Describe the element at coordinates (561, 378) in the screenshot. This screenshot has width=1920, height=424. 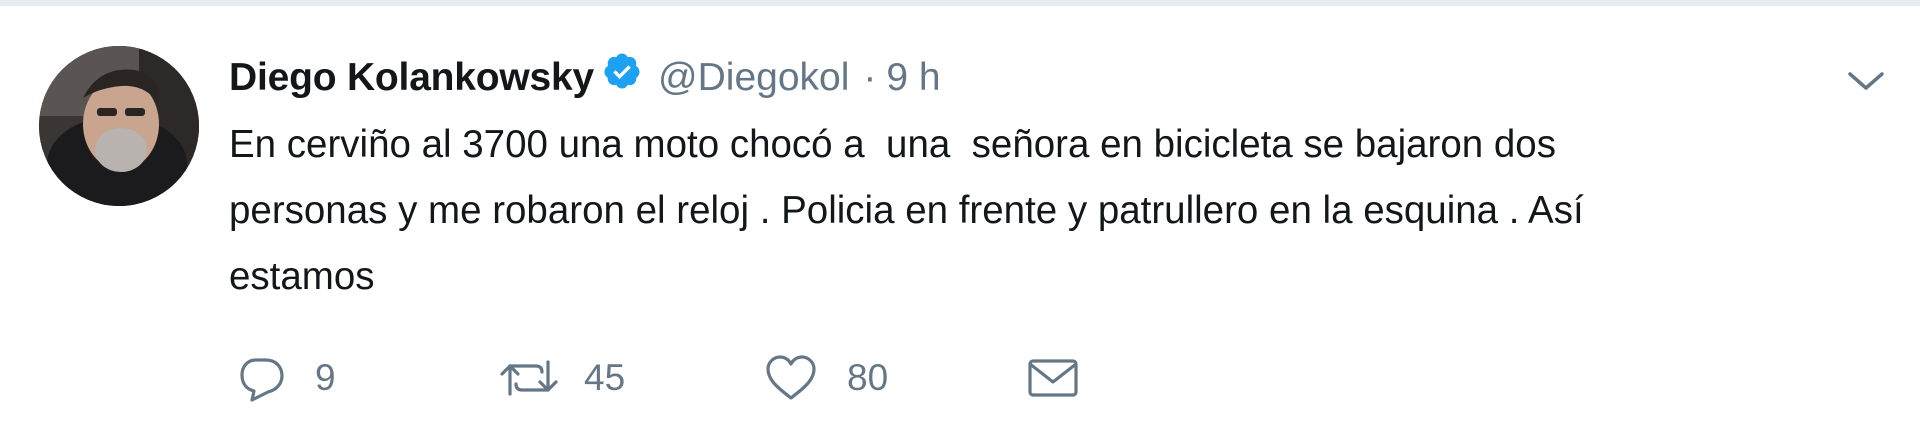
I see `retweet-button: 45` at that location.